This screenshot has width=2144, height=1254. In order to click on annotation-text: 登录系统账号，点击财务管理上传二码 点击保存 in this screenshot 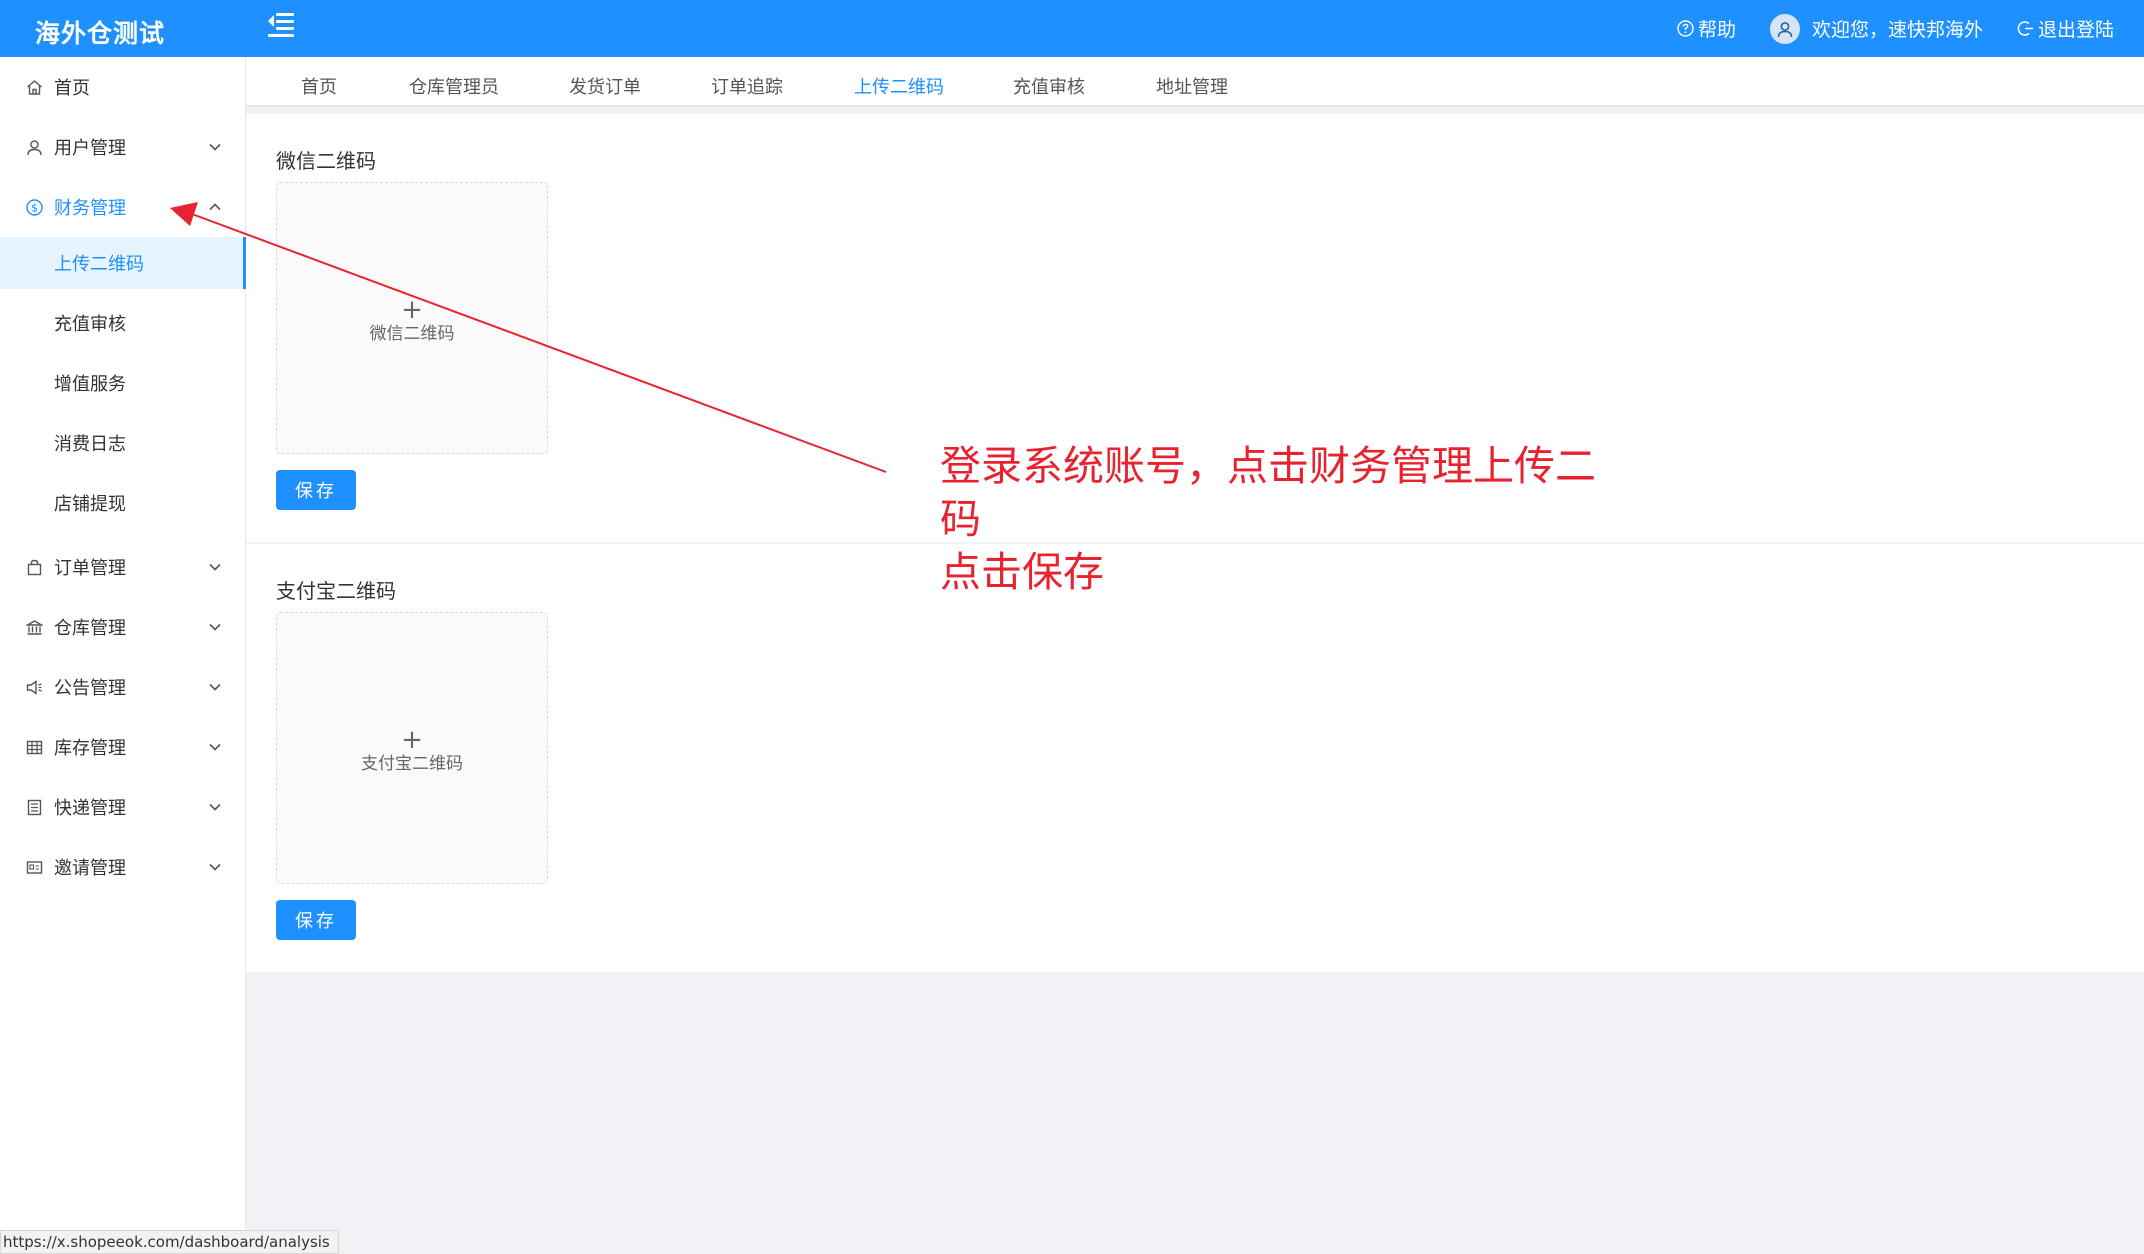, I will do `click(1270, 519)`.